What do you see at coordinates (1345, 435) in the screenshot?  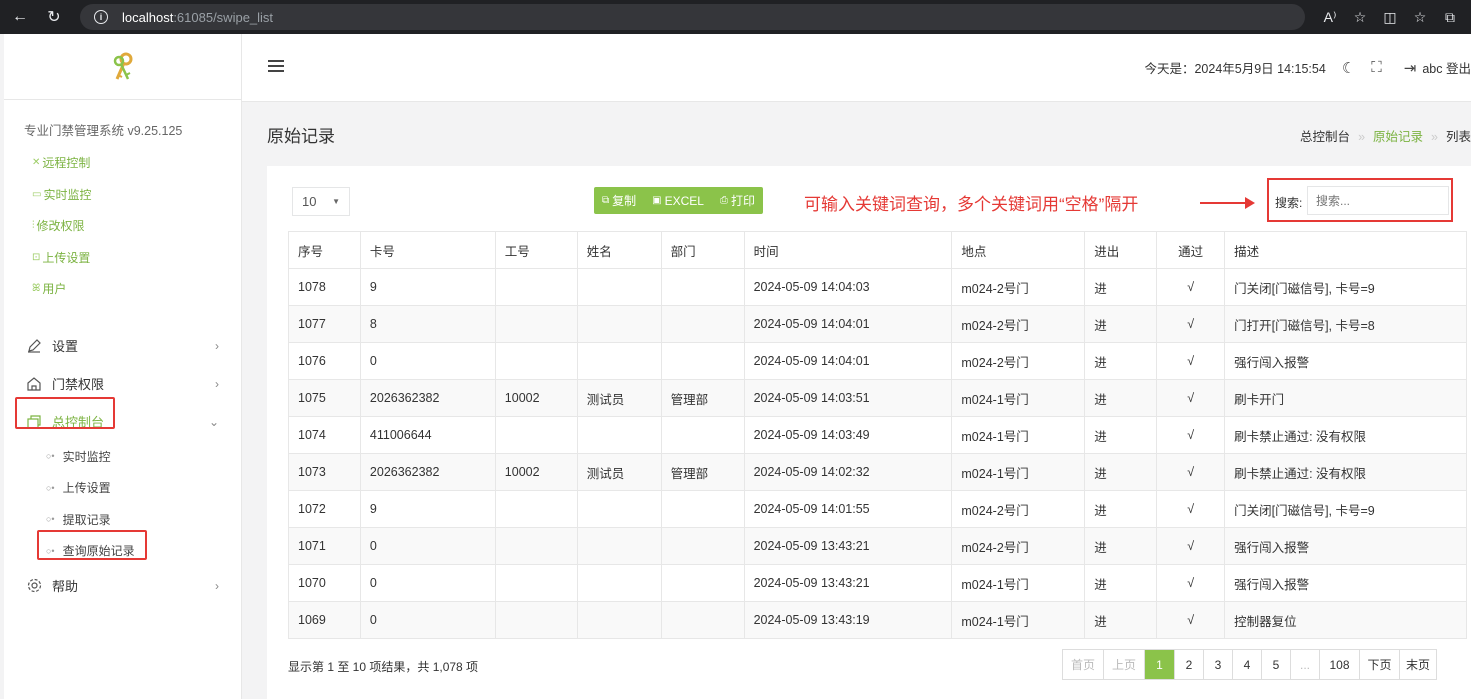 I see `table-cell: 刷卡禁止通过: 没有权限` at bounding box center [1345, 435].